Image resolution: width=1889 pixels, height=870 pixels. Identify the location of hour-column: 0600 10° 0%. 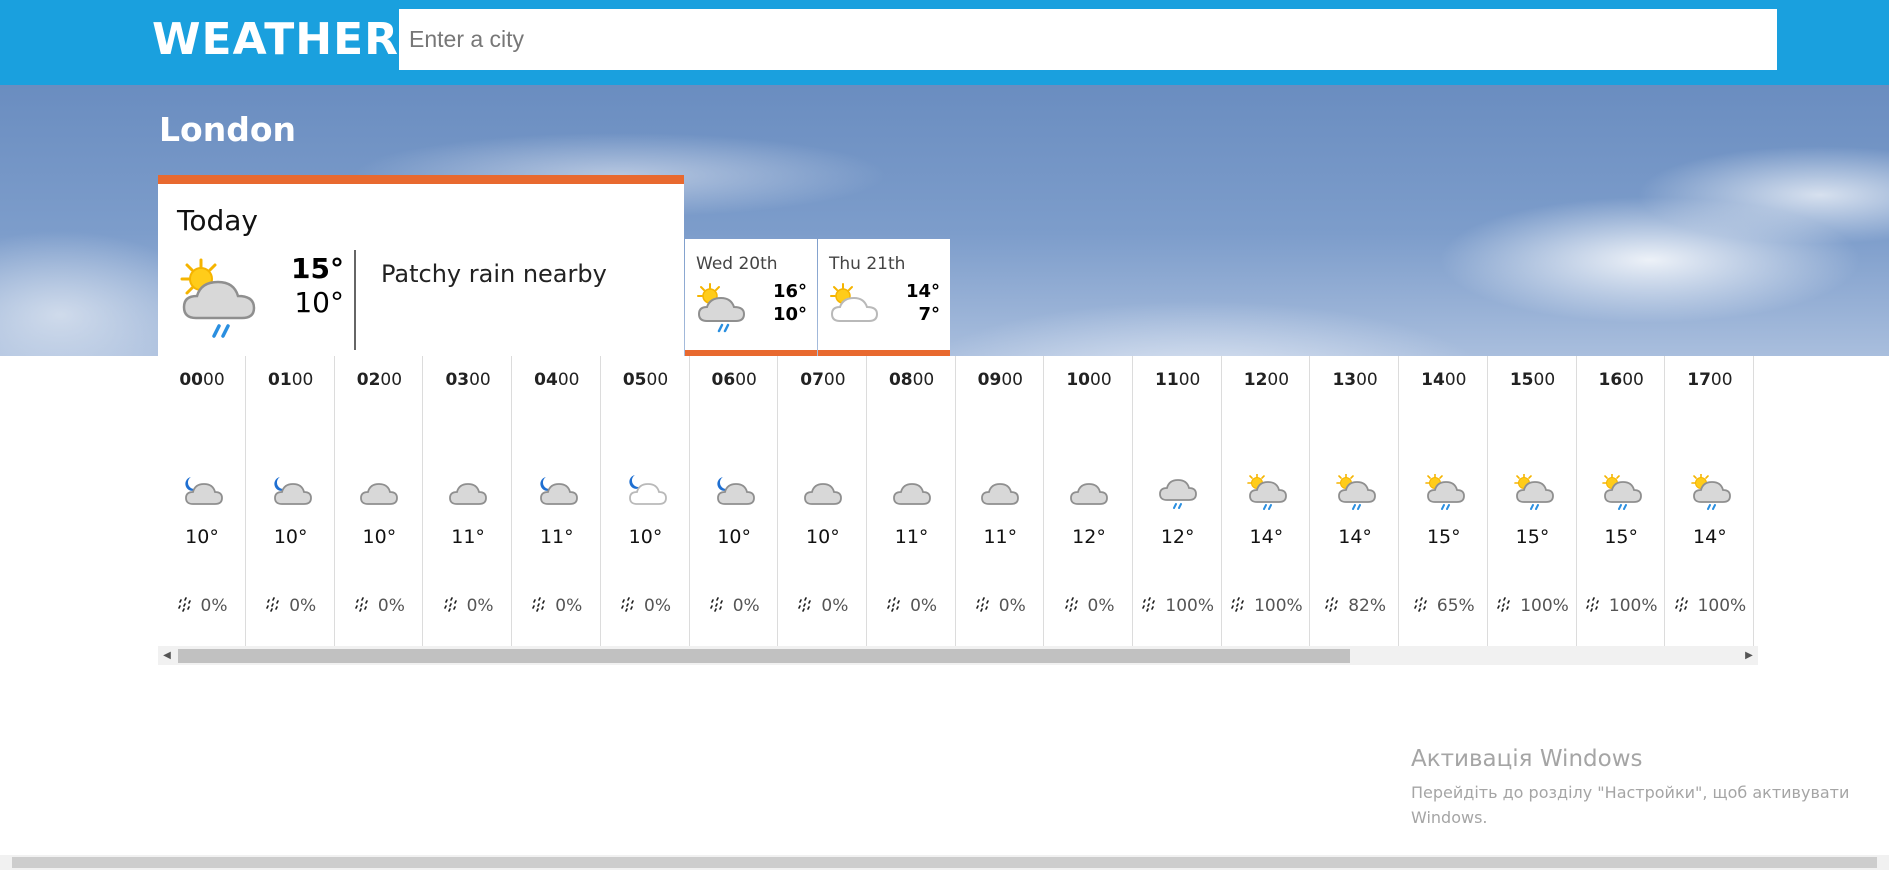
(734, 501).